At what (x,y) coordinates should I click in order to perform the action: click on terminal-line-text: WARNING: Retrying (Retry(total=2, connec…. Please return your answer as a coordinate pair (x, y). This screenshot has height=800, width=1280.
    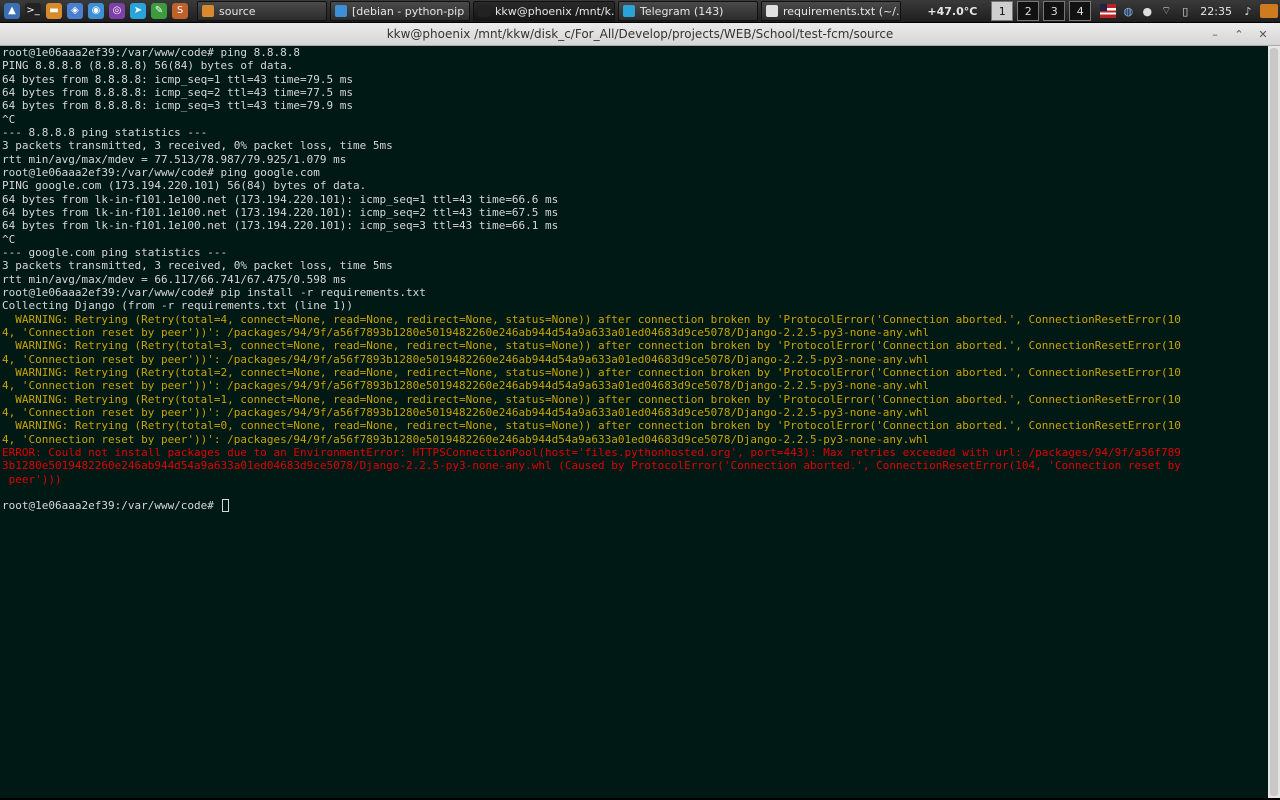
    Looking at the image, I should click on (591, 372).